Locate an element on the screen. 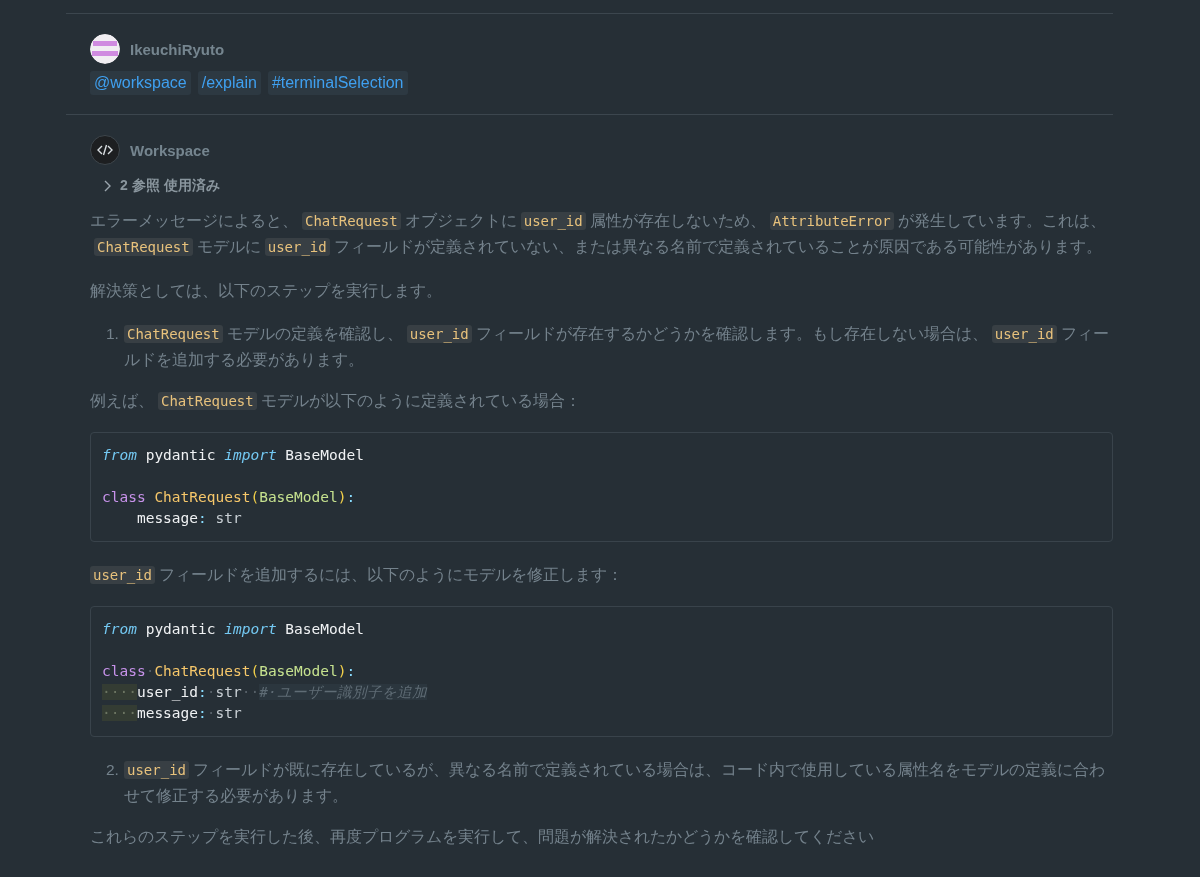  paragraph: 解決策としては、以下のステップを実行します。 is located at coordinates (266, 291).